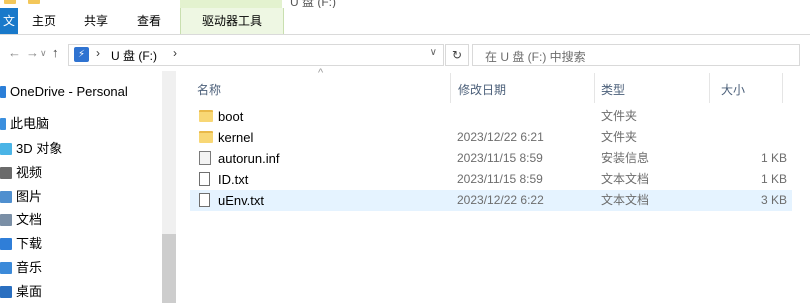  Describe the element at coordinates (14, 52) in the screenshot. I see `back-icon: ←` at that location.